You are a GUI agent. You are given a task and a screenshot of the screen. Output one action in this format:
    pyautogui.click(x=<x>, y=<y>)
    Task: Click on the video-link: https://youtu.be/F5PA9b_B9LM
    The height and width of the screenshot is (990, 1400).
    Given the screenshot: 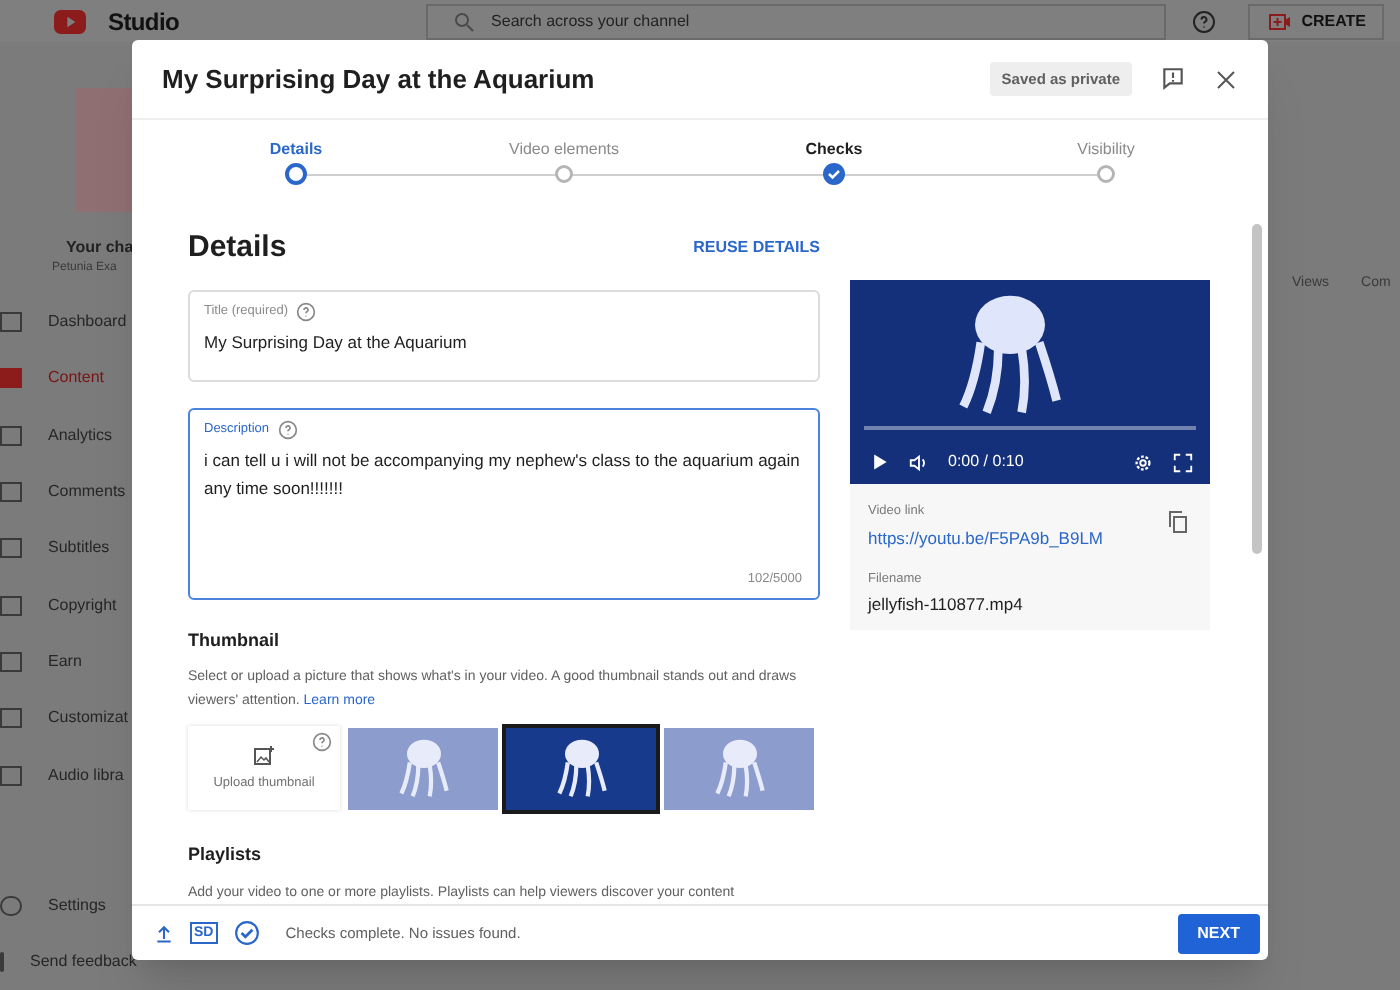 What is the action you would take?
    pyautogui.click(x=1030, y=538)
    